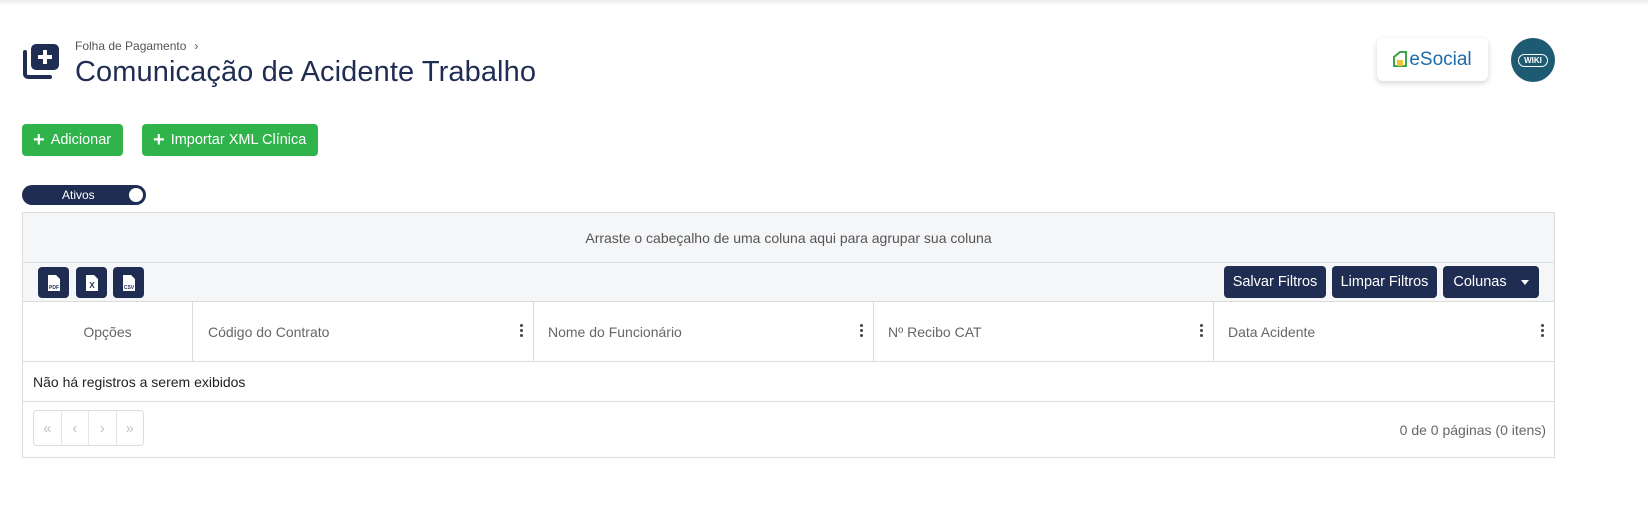  Describe the element at coordinates (1384, 331) in the screenshot. I see `column-header-accident-date: Data Acidente` at that location.